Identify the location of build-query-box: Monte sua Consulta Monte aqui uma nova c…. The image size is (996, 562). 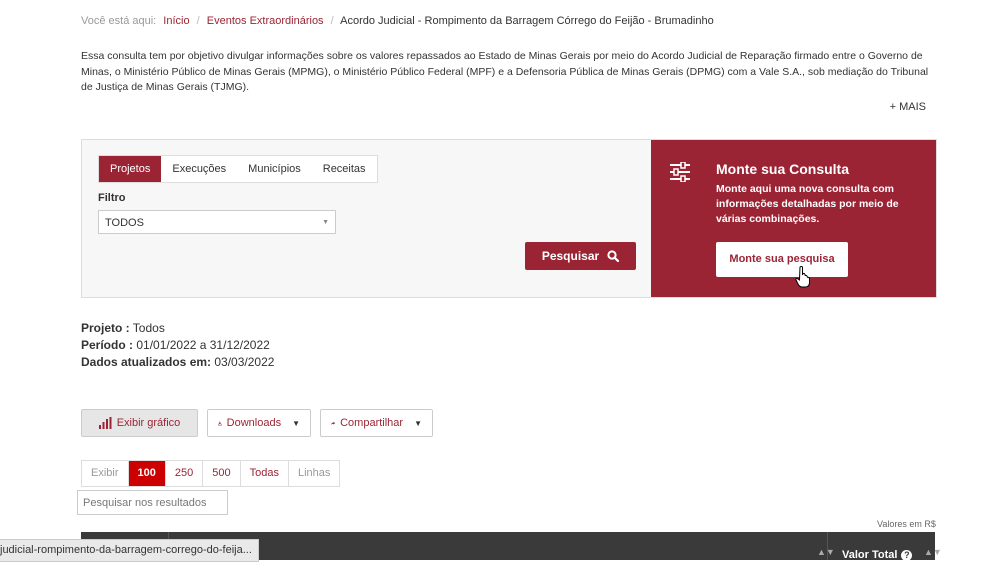
(793, 218).